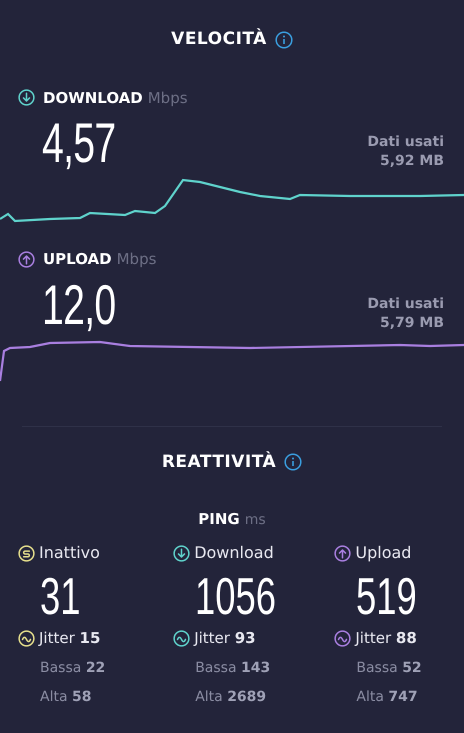 The height and width of the screenshot is (733, 464). Describe the element at coordinates (389, 668) in the screenshot. I see `low-ping-text: Bassa 52` at that location.